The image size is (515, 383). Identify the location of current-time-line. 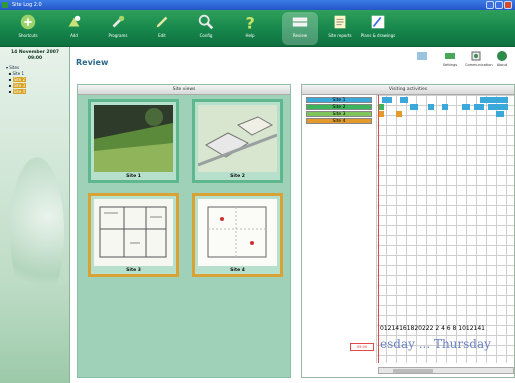
(378, 229).